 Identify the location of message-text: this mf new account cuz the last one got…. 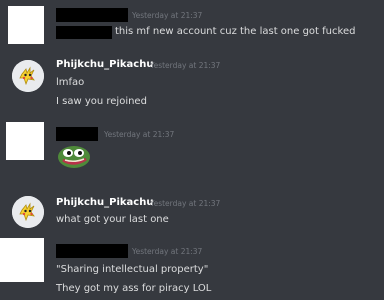
(235, 31).